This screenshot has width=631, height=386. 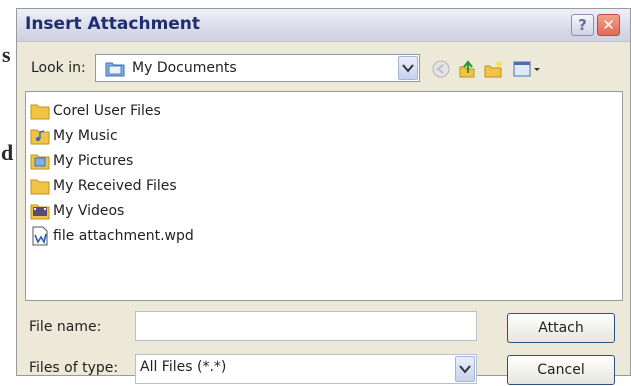 What do you see at coordinates (74, 136) in the screenshot?
I see `list-item: My Music` at bounding box center [74, 136].